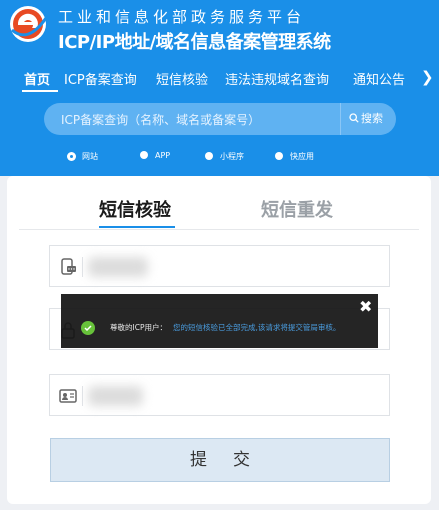 This screenshot has width=439, height=510. I want to click on type-option-app: APP, so click(155, 155).